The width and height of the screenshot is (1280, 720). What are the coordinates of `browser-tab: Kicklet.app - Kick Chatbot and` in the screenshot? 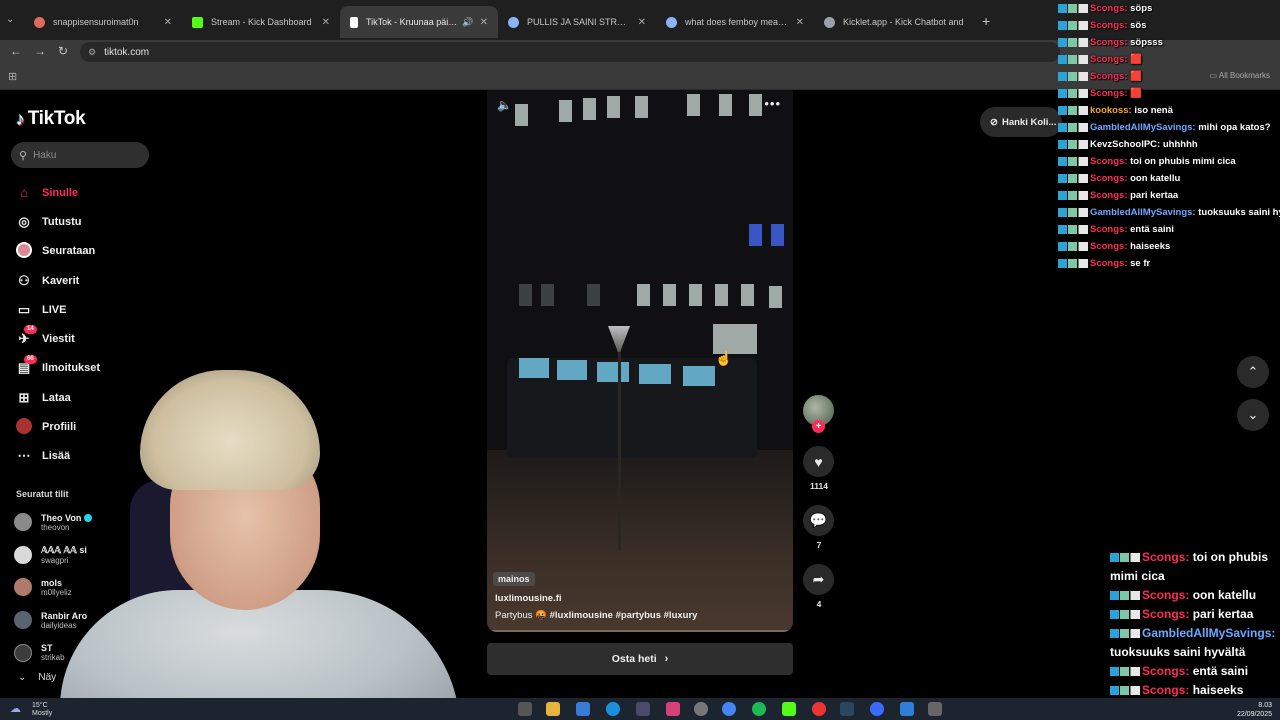 It's located at (894, 22).